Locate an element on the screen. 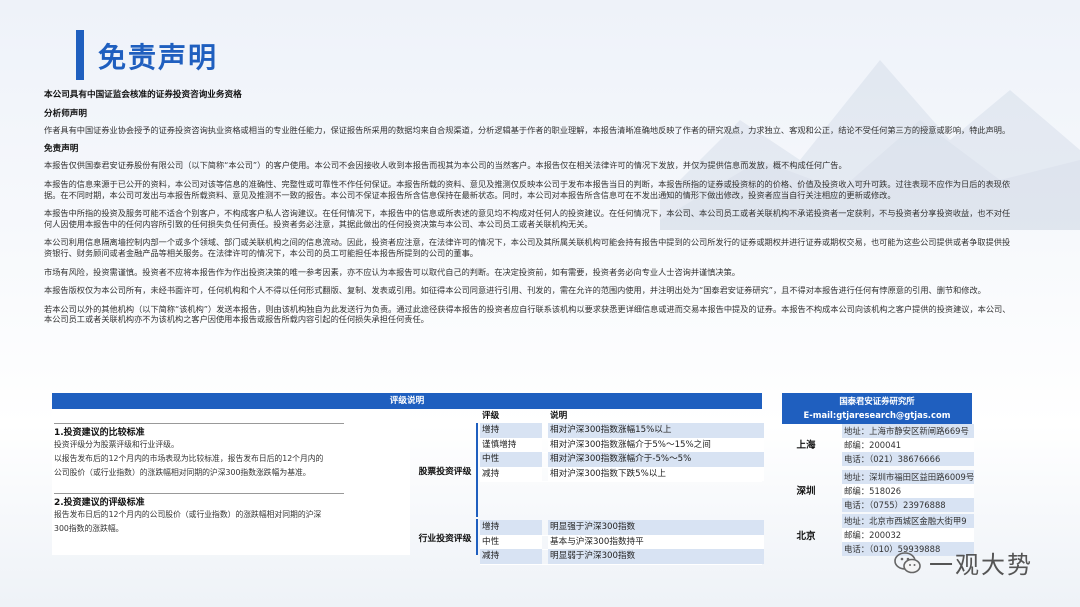 This screenshot has width=1080, height=607. city-shenzhen: 深圳 is located at coordinates (806, 491).